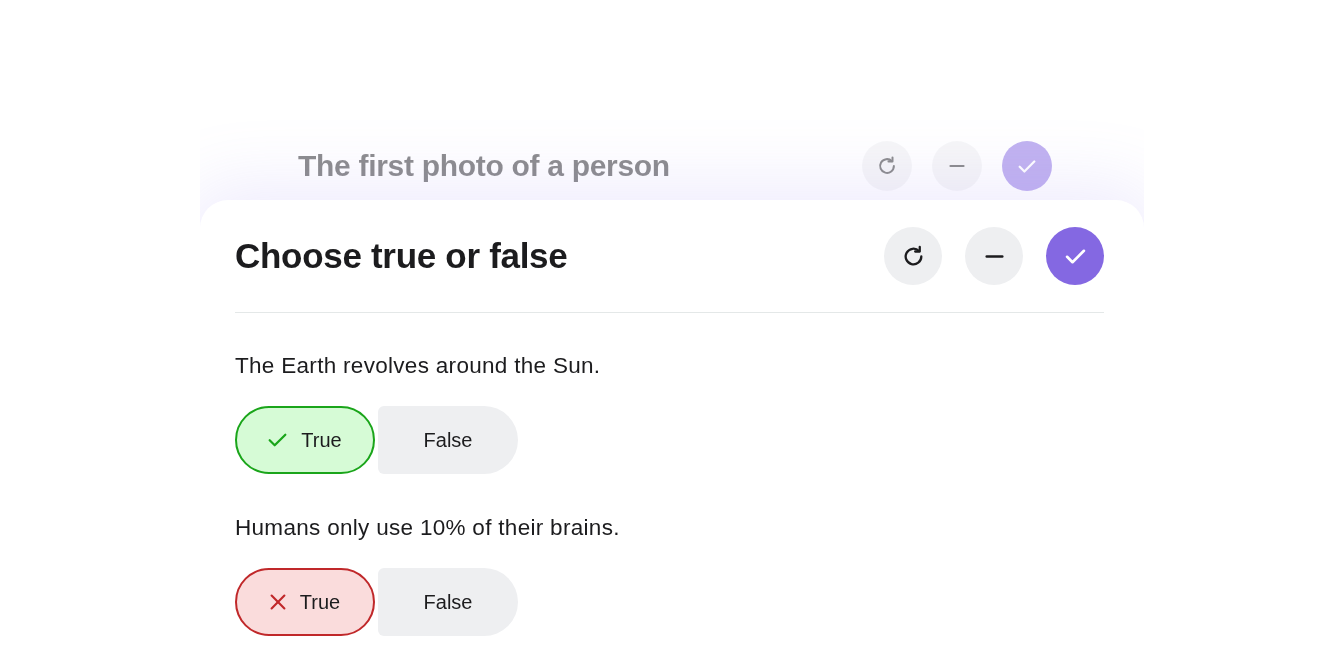 The height and width of the screenshot is (660, 1344). Describe the element at coordinates (484, 166) in the screenshot. I see `card-title: The first photo of a person` at that location.